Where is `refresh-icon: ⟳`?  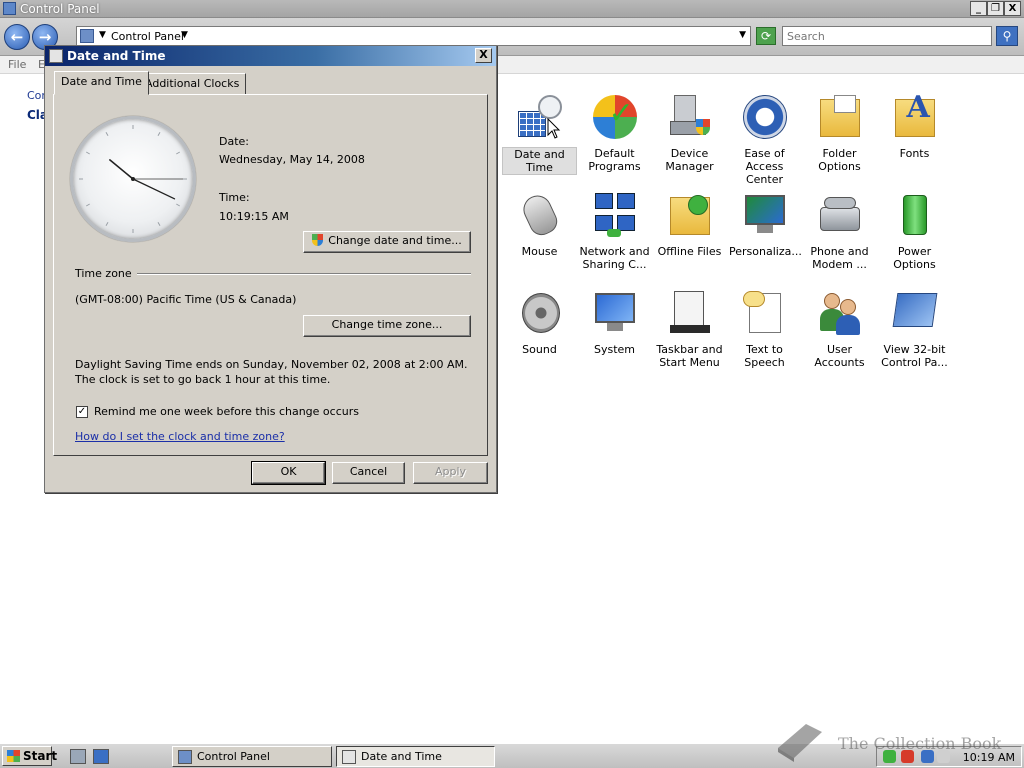
refresh-icon: ⟳ is located at coordinates (766, 36).